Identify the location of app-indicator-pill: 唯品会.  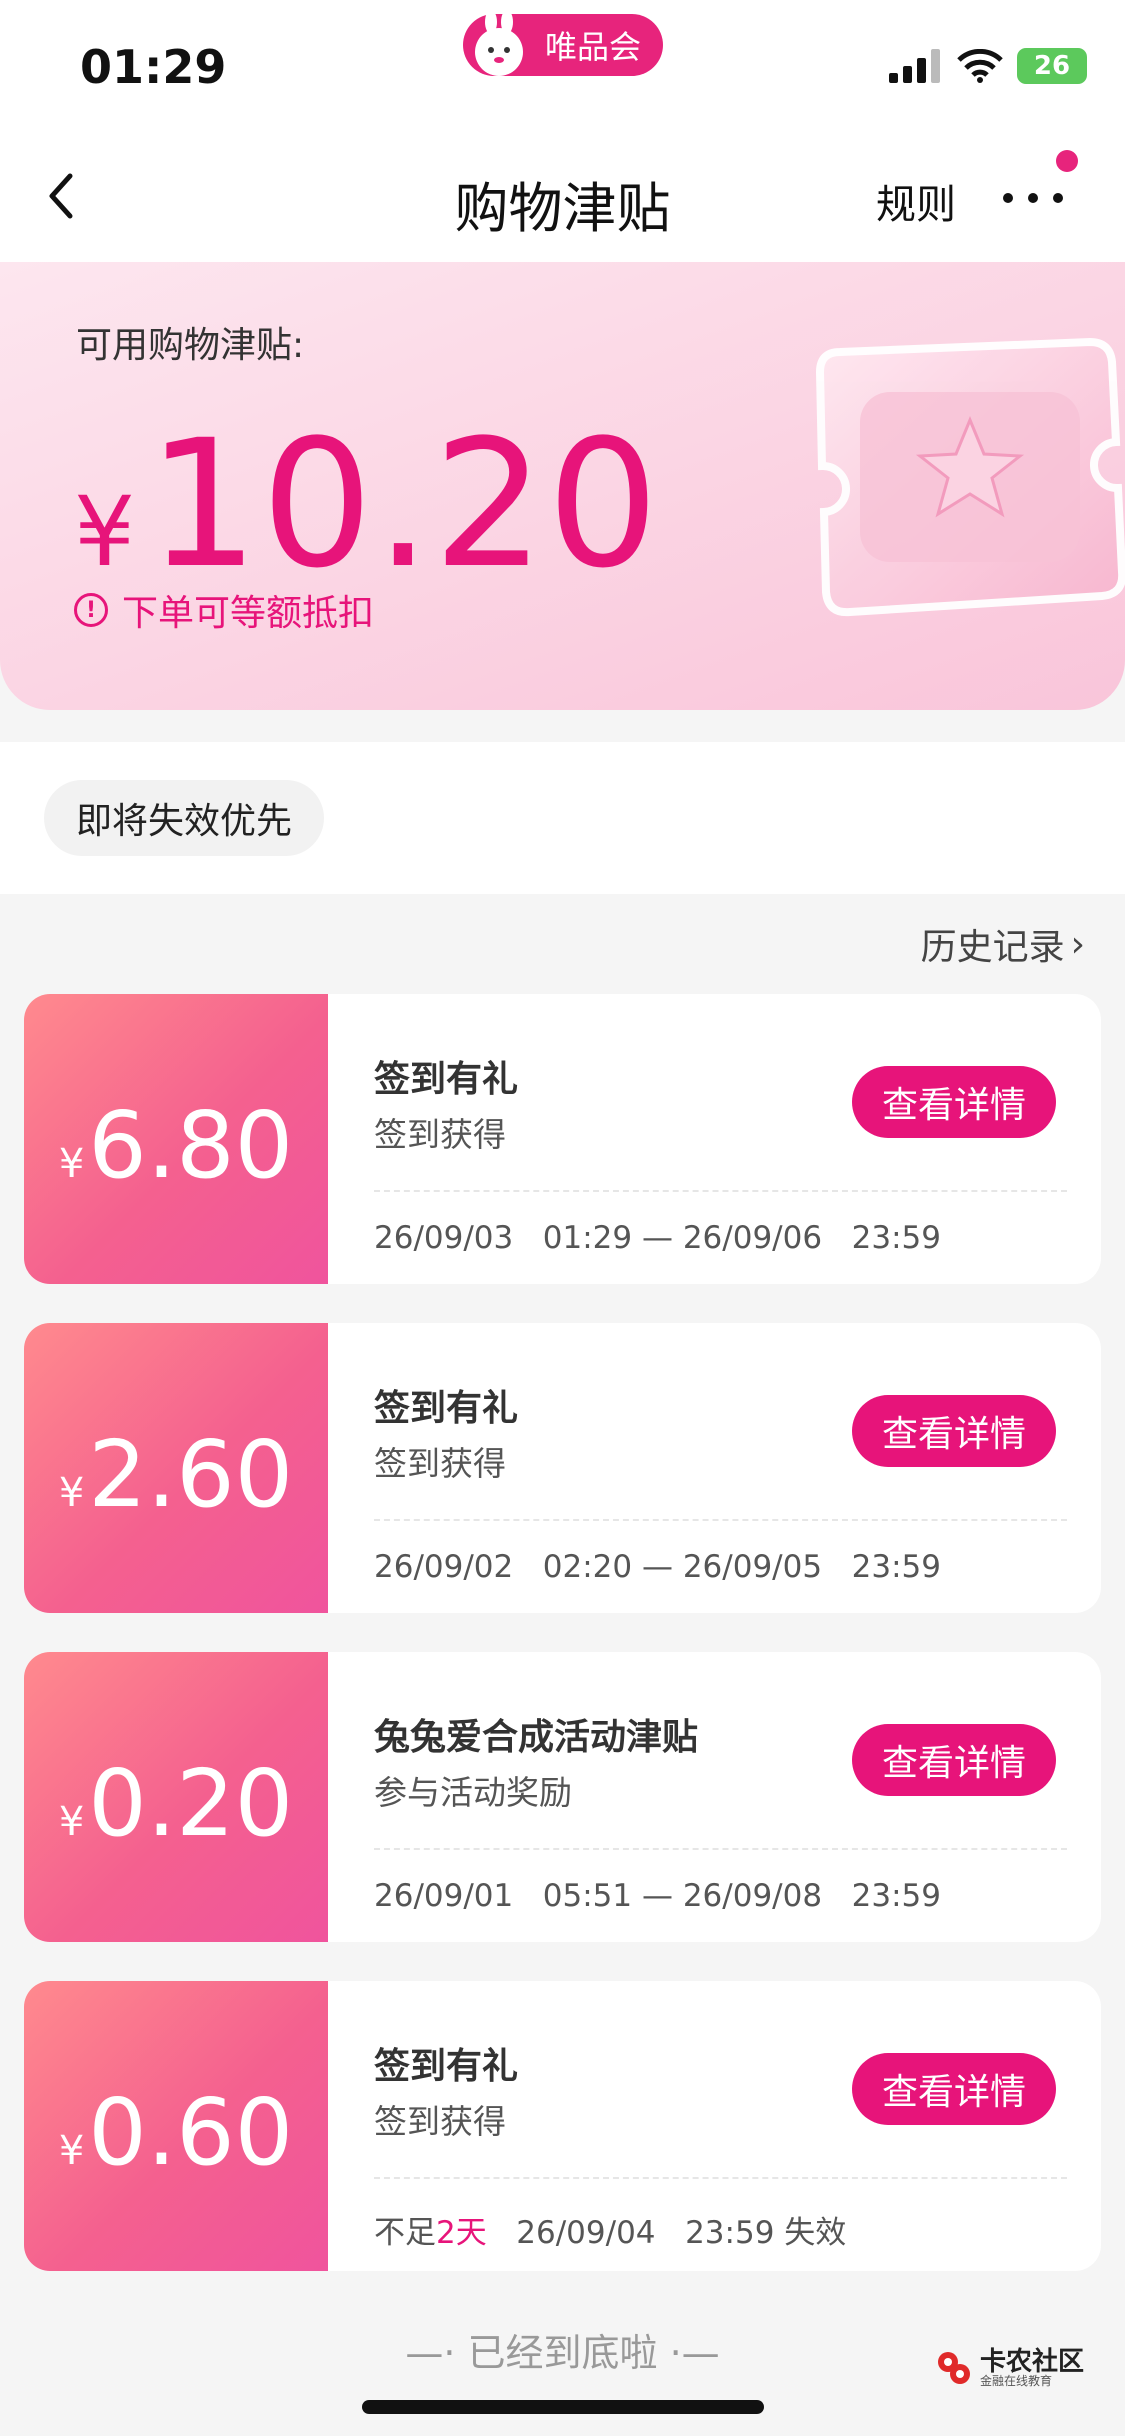
(563, 43).